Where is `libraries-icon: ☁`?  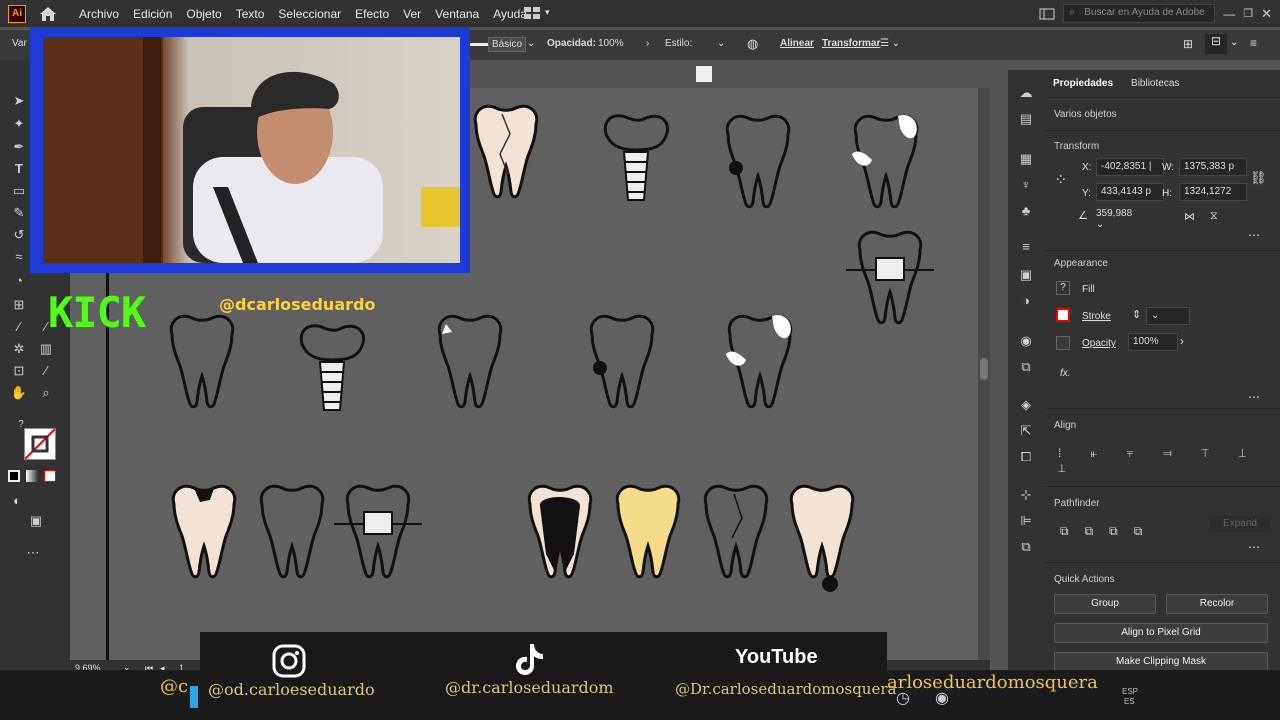 libraries-icon: ☁ is located at coordinates (1026, 93).